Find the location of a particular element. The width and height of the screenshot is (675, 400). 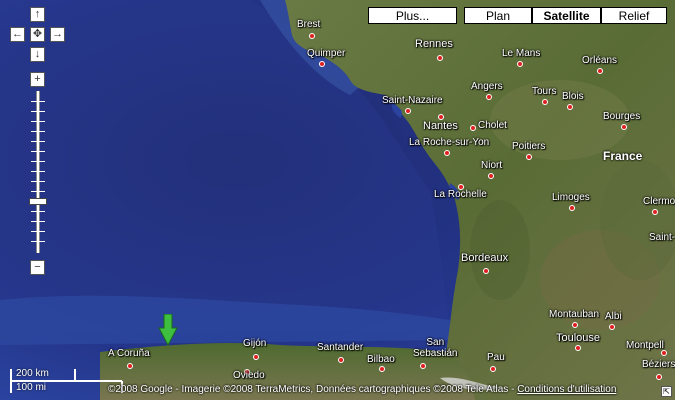

zoom-slider-thumb is located at coordinates (38, 201).